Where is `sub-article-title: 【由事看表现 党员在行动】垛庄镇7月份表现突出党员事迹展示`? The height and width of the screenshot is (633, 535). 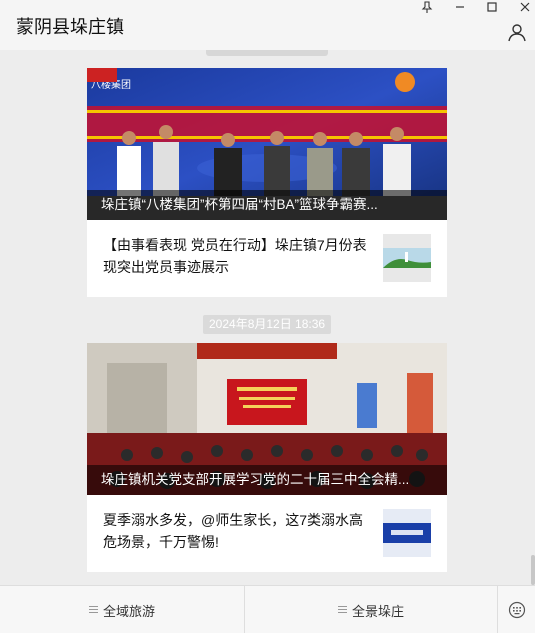 sub-article-title: 【由事看表现 党员在行动】垛庄镇7月份表现突出党员事迹展示 is located at coordinates (235, 256).